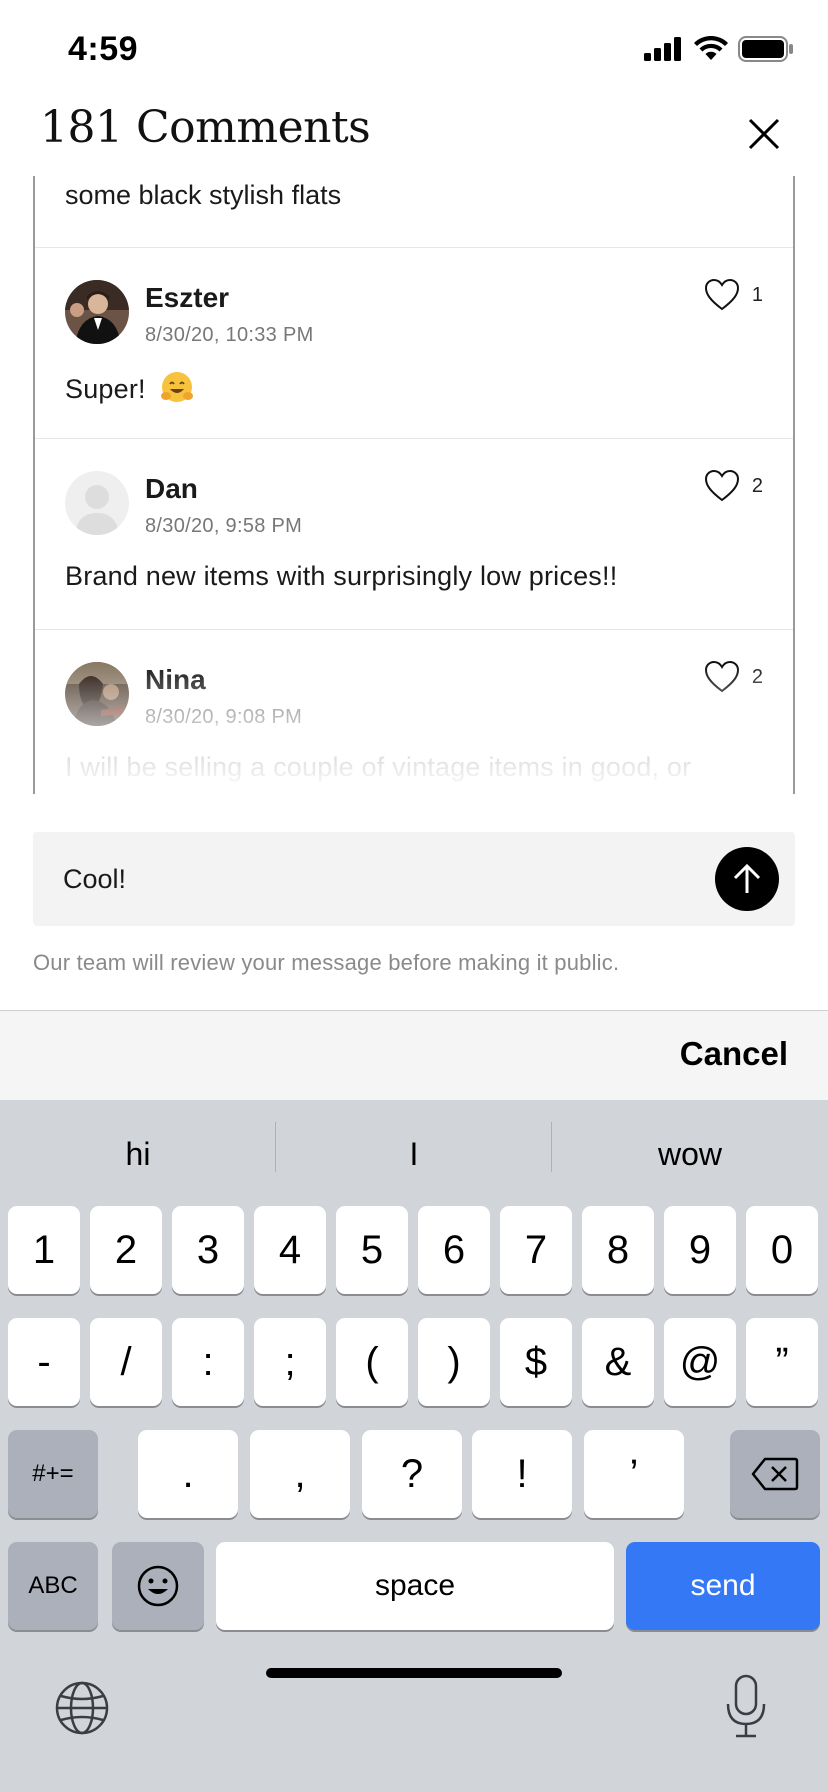  I want to click on key-digit: 9, so click(700, 1250).